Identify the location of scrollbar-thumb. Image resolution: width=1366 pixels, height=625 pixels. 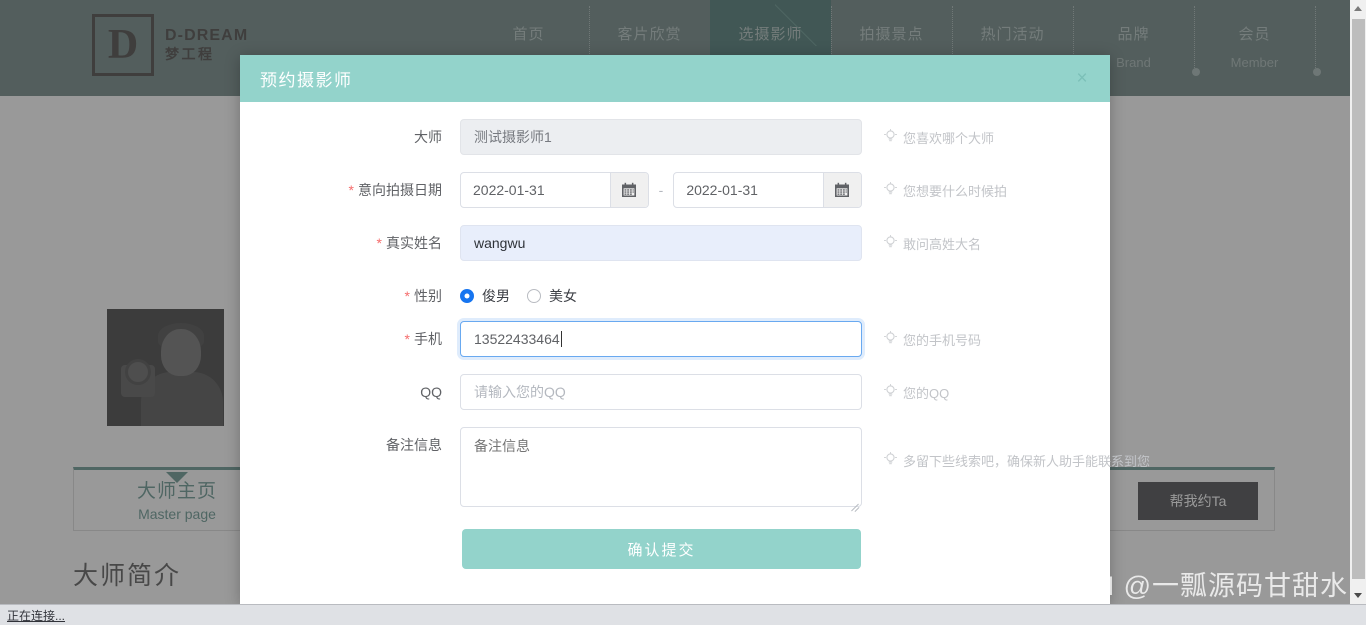
(1358, 299).